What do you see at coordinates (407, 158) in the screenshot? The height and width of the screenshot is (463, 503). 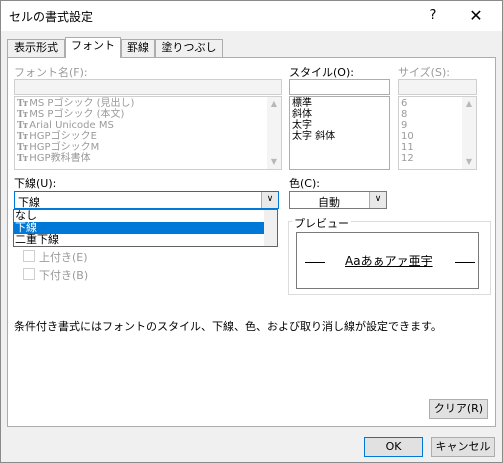 I see `list-item: 12` at bounding box center [407, 158].